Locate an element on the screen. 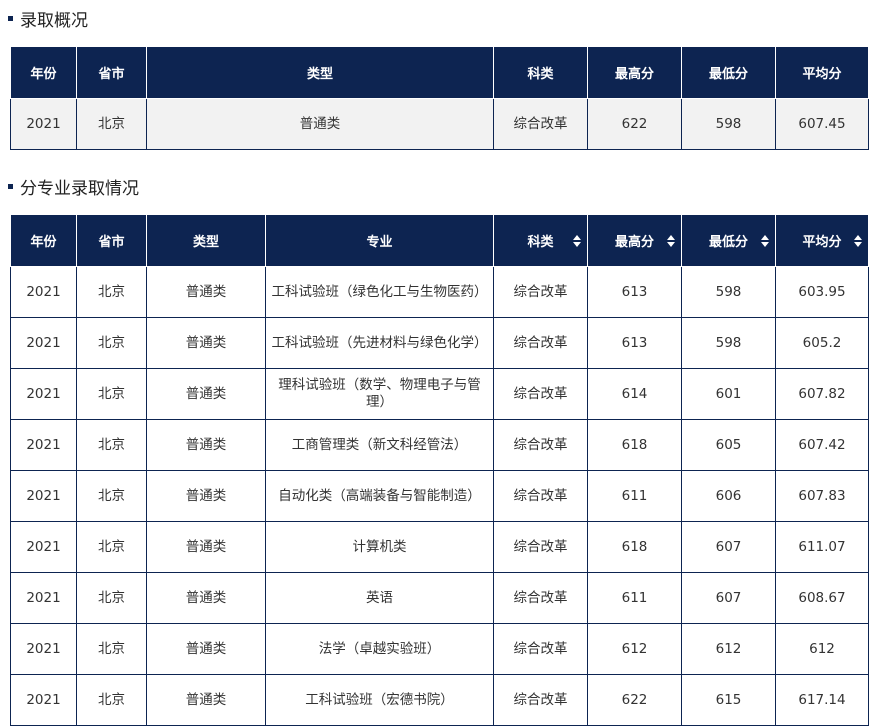 Image resolution: width=872 pixels, height=727 pixels. cell-avg: 608.67 is located at coordinates (822, 598).